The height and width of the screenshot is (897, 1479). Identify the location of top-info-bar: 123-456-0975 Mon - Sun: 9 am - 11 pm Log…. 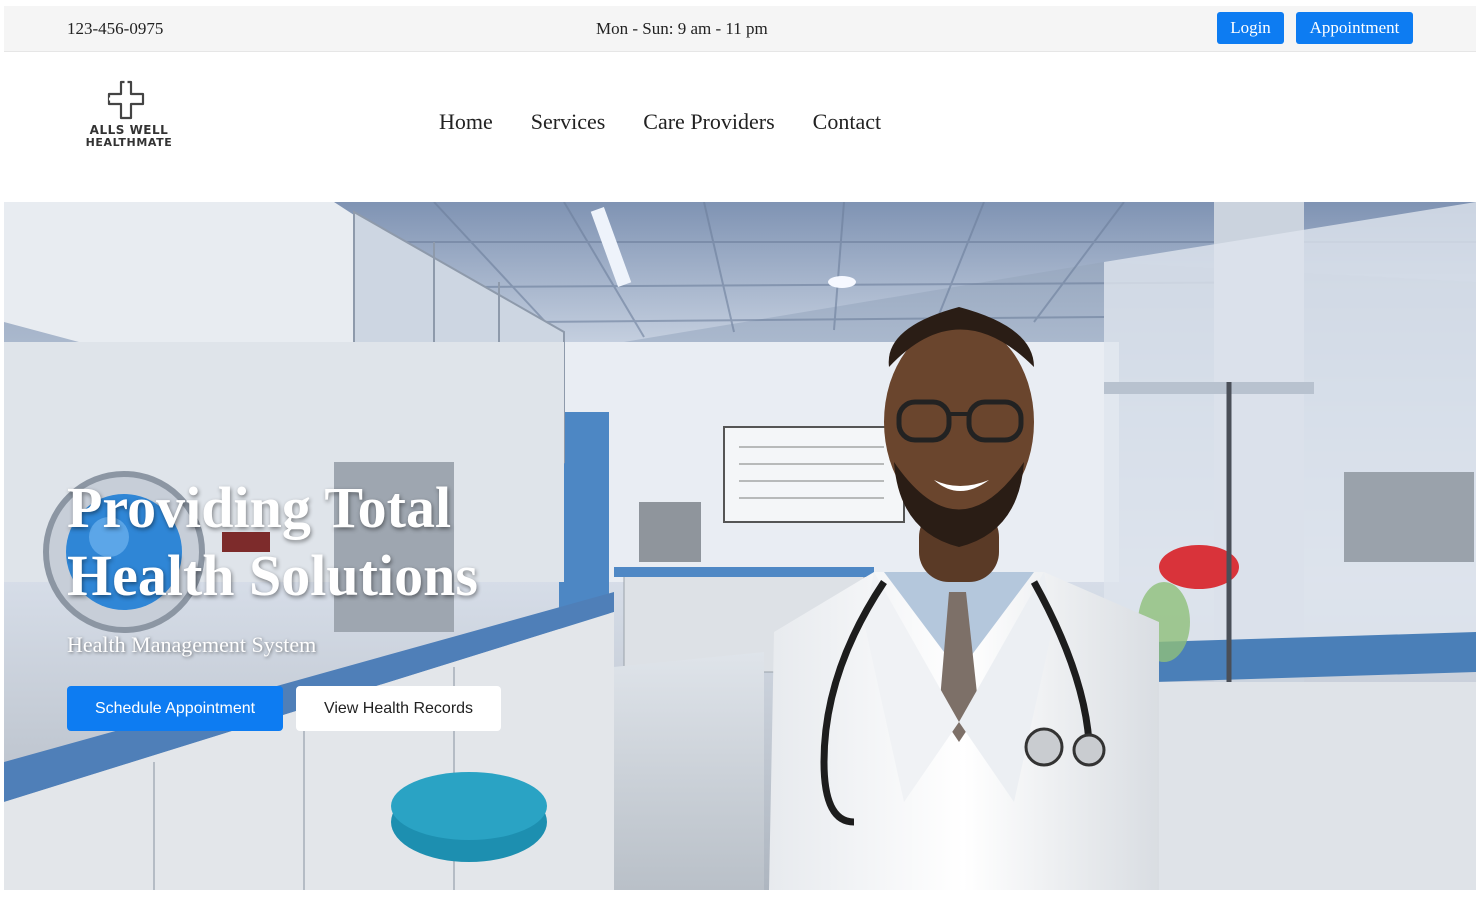
(740, 29).